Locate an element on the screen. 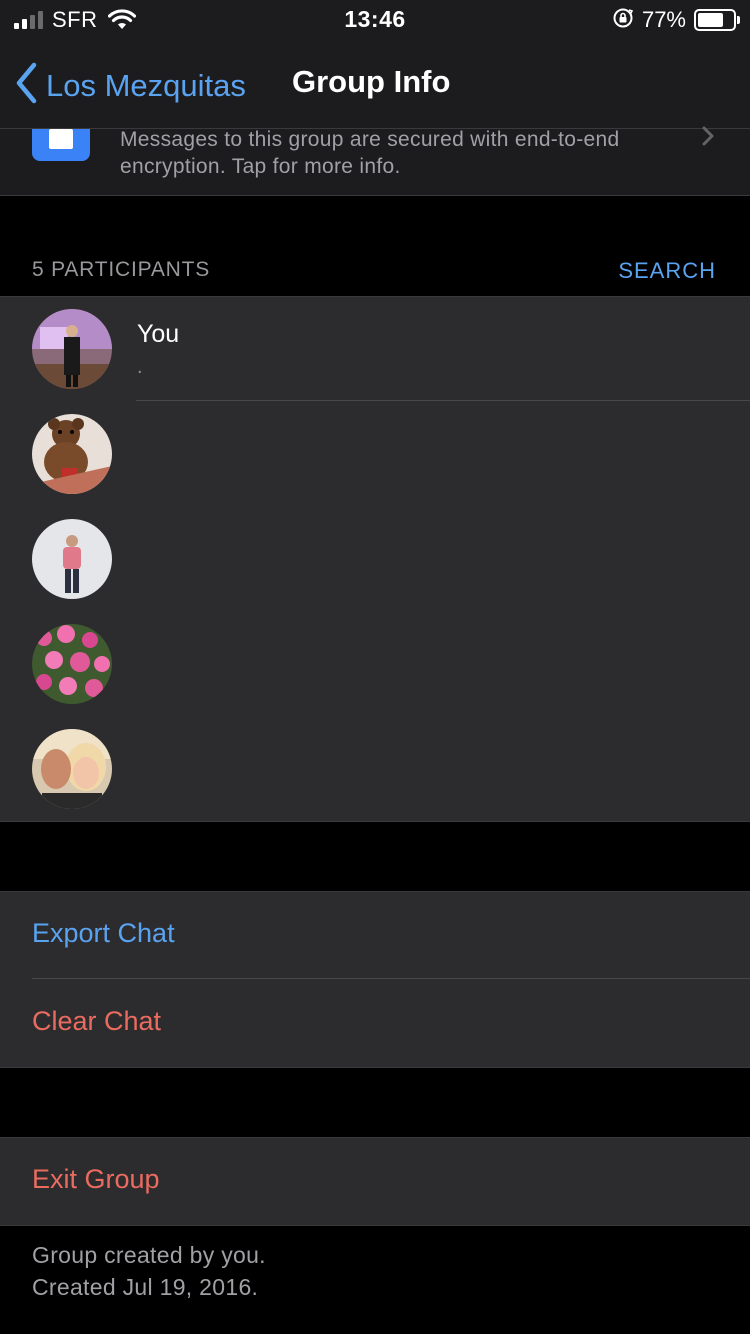 The image size is (750, 1334). export-chat-button: Export Chat is located at coordinates (103, 933).